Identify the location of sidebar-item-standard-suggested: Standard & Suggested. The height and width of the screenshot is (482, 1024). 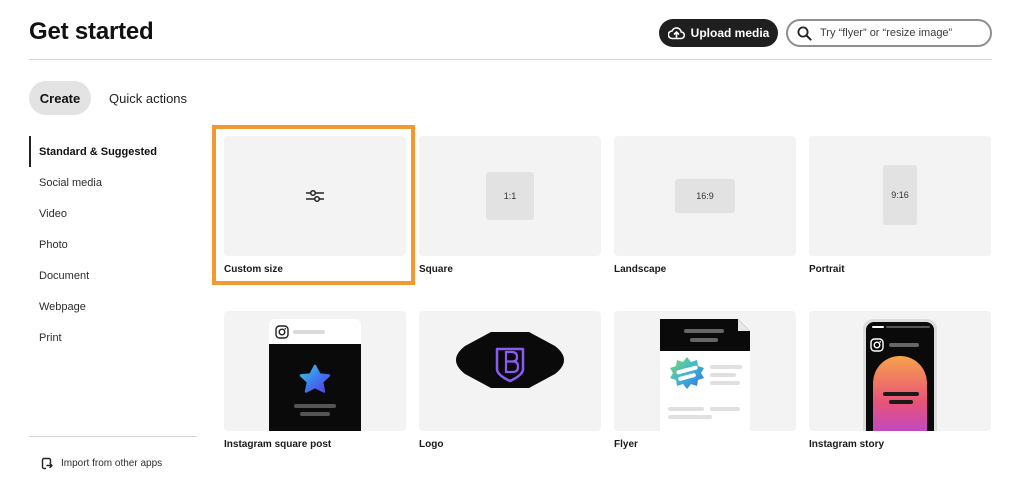
(114, 151).